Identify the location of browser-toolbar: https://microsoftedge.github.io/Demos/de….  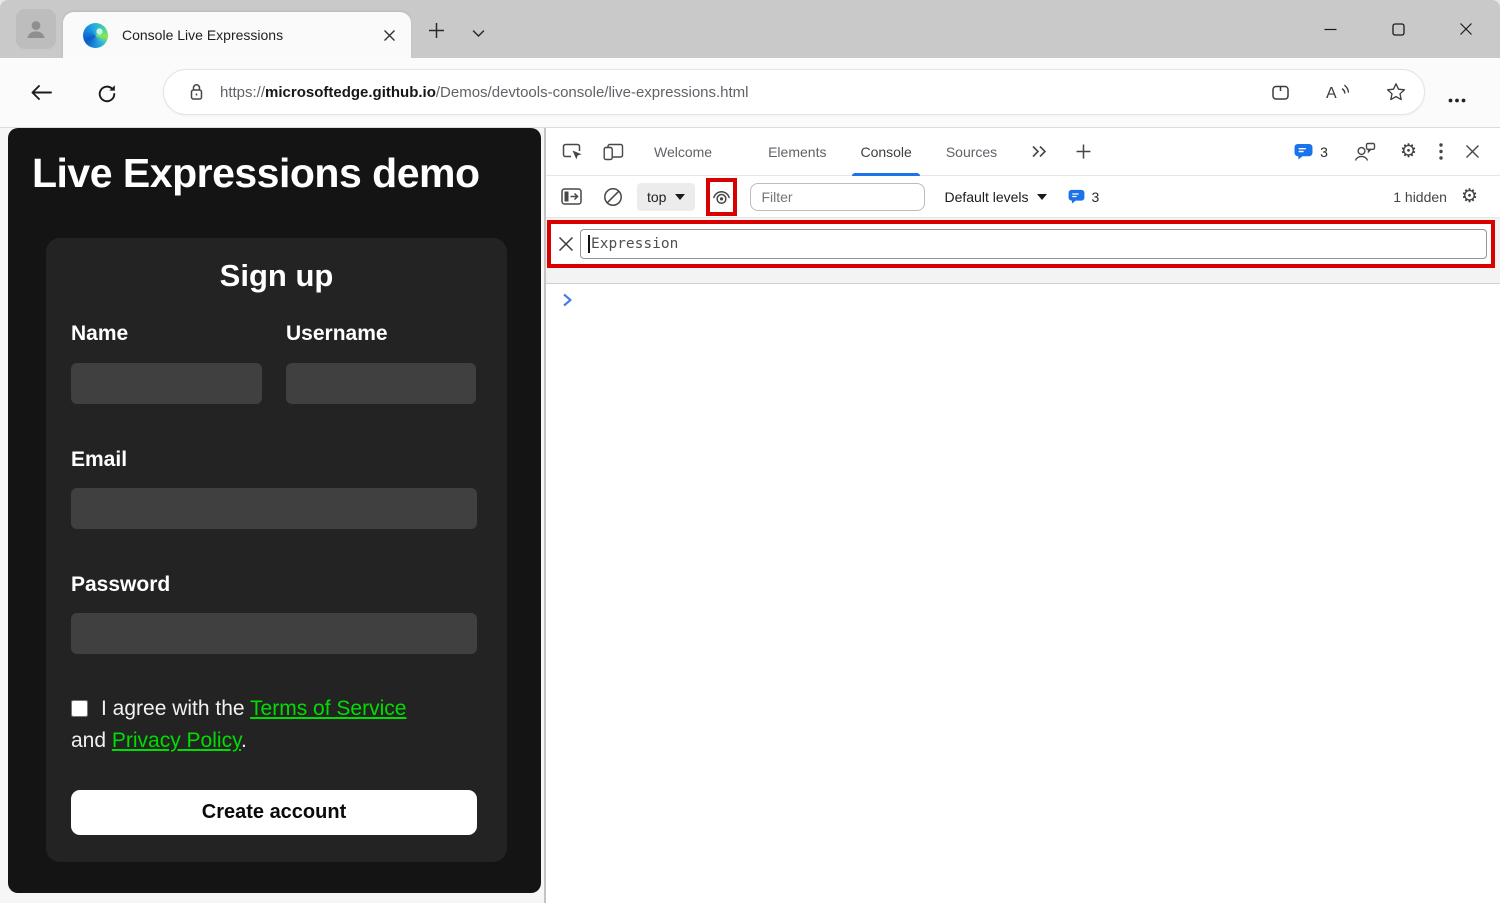
(750, 93).